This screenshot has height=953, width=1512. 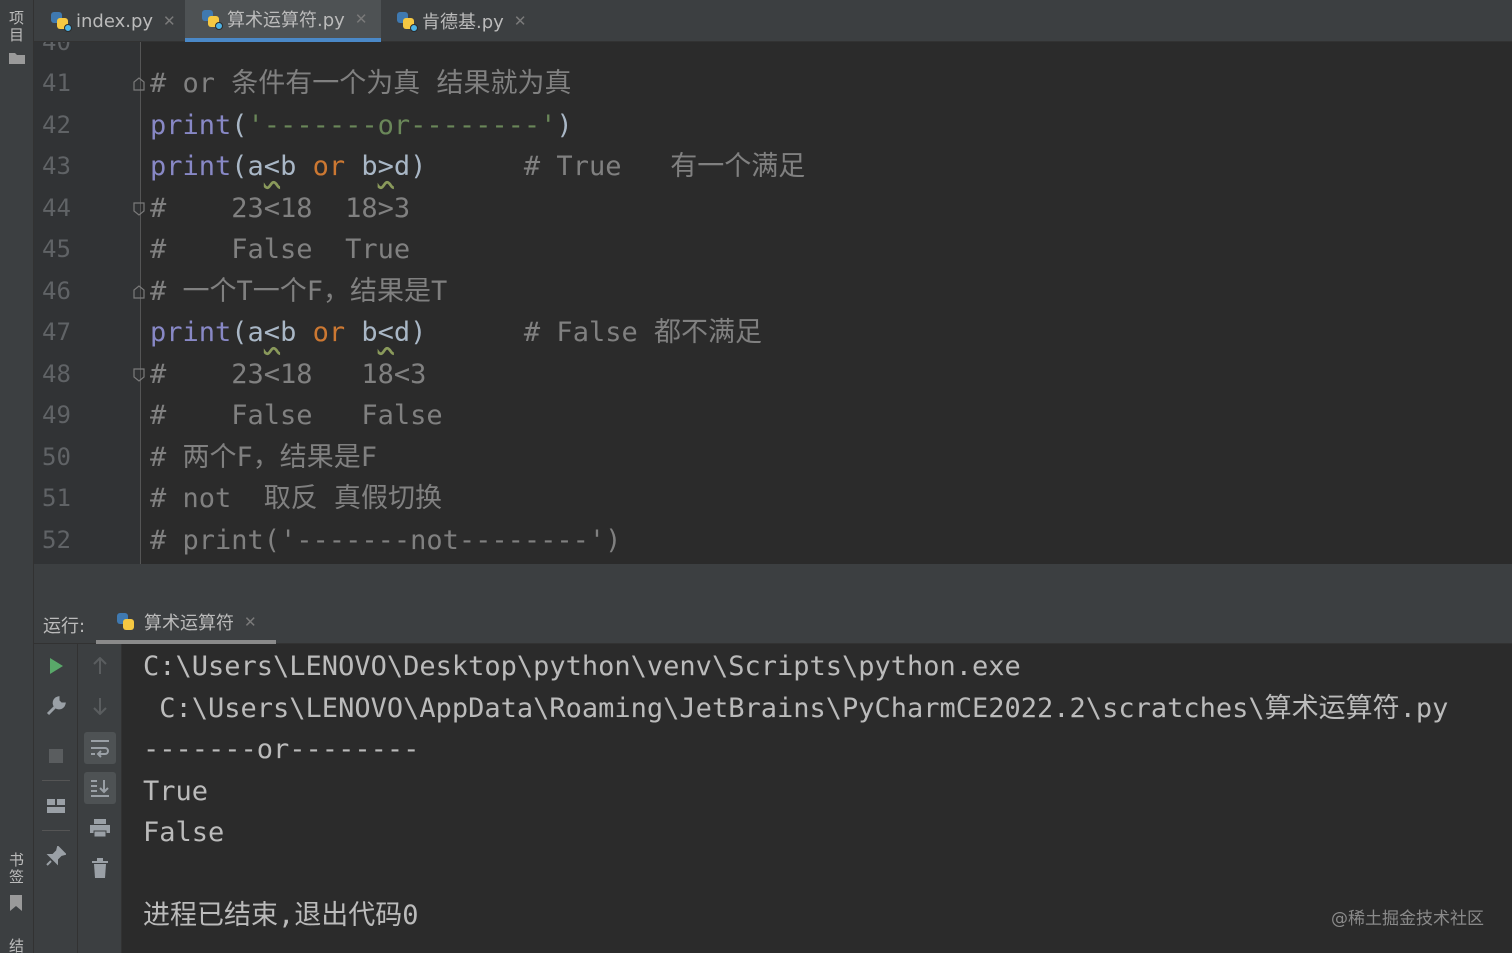 What do you see at coordinates (296, 498) in the screenshot?
I see `code-line: # not 取反 真假切换` at bounding box center [296, 498].